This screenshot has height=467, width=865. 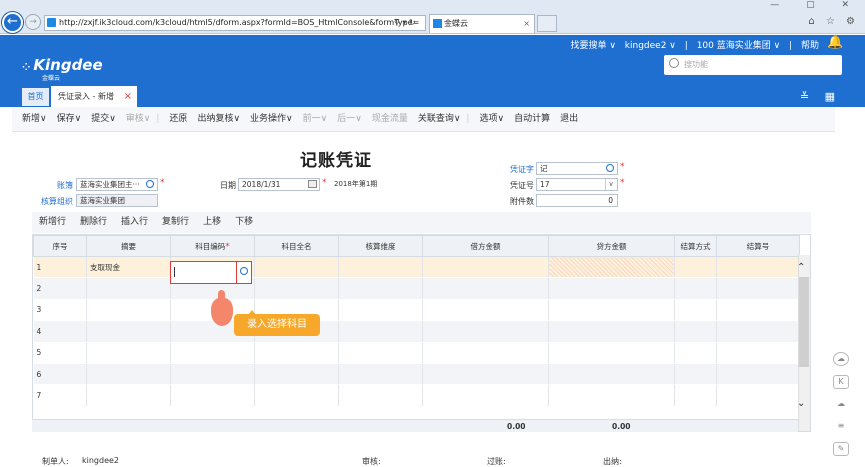 What do you see at coordinates (491, 119) in the screenshot?
I see `toolbar-item: 选项∨` at bounding box center [491, 119].